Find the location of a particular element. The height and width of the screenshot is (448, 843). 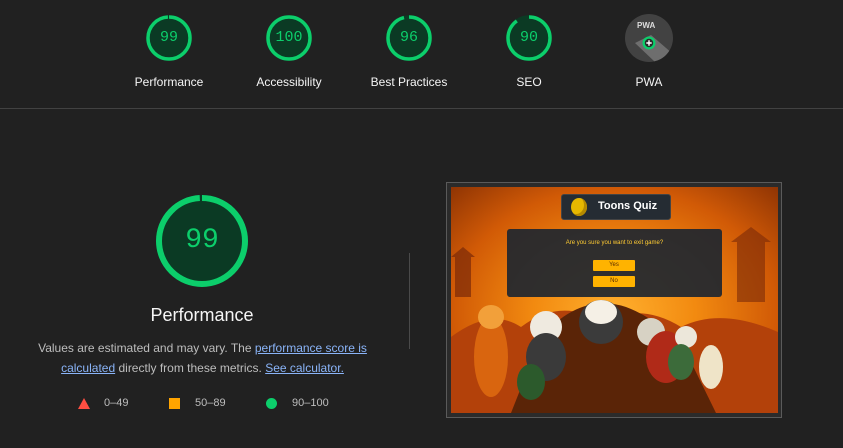

pwa-badge-icon: PWA is located at coordinates (649, 38).